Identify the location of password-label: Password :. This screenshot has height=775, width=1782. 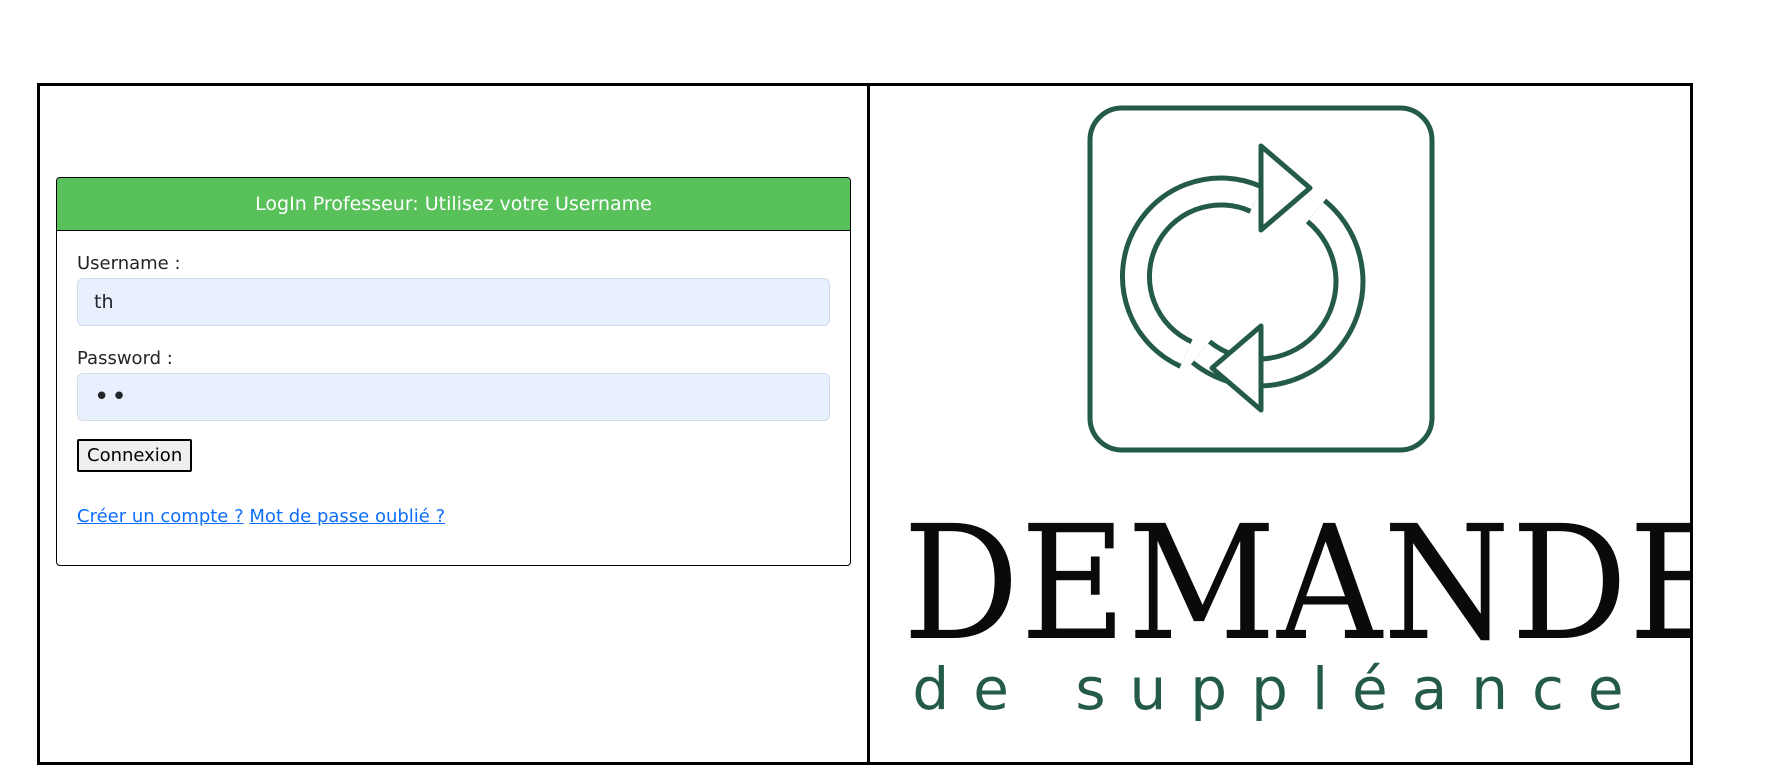
(125, 358).